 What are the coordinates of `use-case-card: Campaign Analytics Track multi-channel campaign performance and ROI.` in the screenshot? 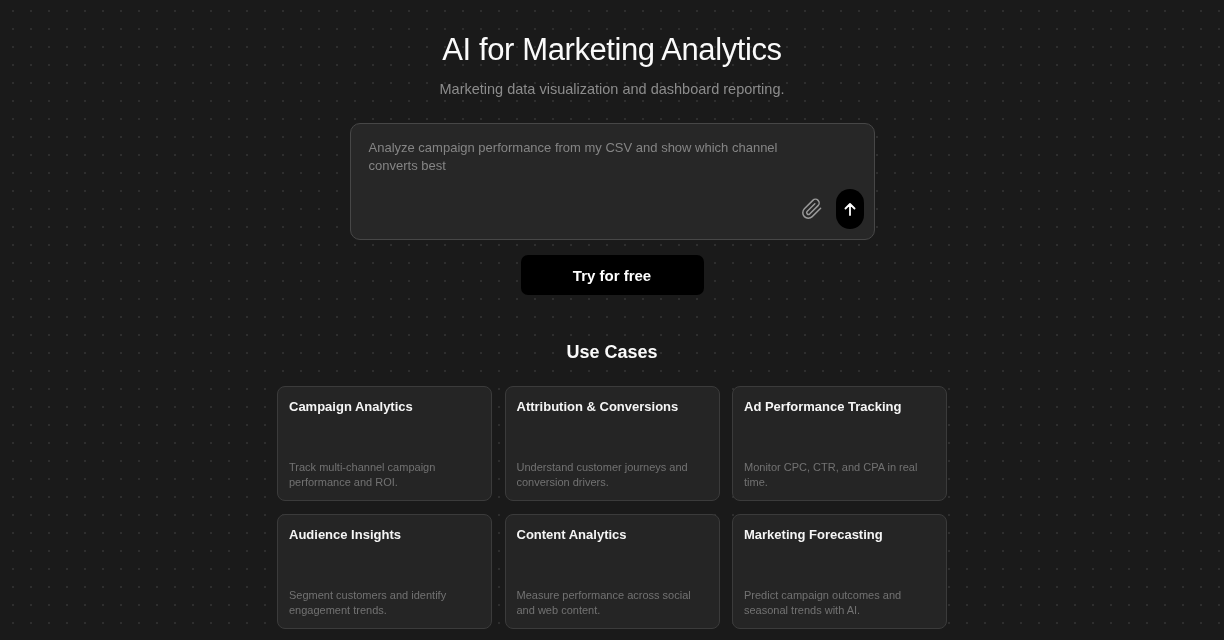 It's located at (384, 443).